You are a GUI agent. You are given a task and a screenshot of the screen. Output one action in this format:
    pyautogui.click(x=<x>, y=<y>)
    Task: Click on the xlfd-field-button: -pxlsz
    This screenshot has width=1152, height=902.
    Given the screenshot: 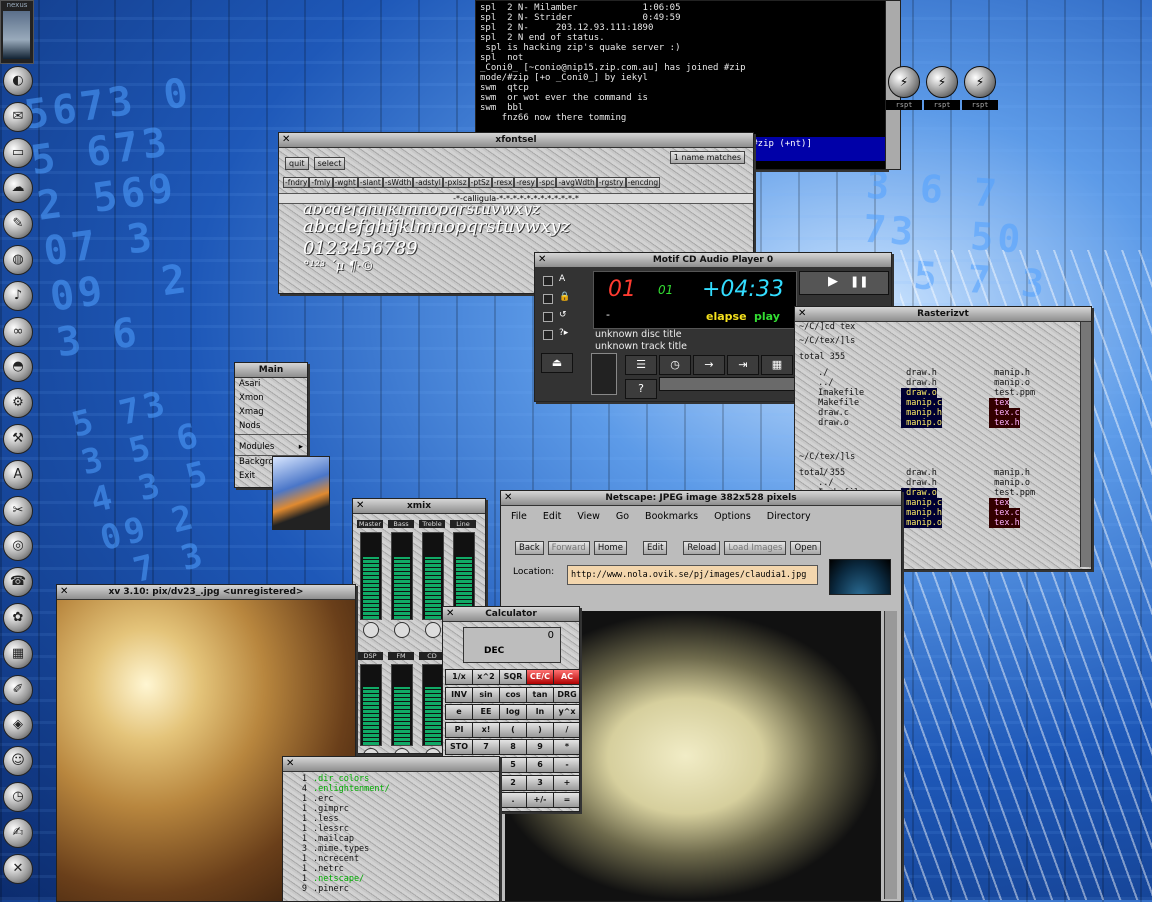 What is the action you would take?
    pyautogui.click(x=455, y=182)
    